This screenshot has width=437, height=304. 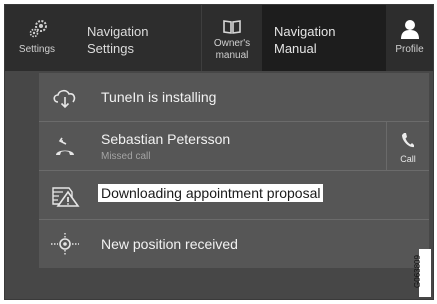 What do you see at coordinates (126, 156) in the screenshot?
I see `call-status: Missed call` at bounding box center [126, 156].